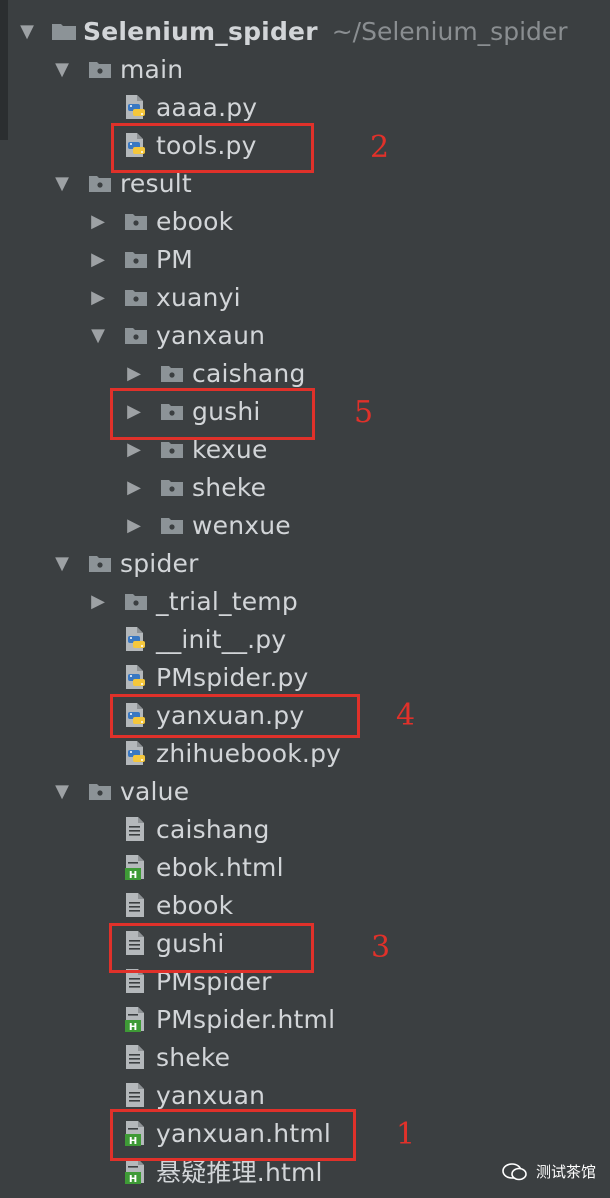 The height and width of the screenshot is (1198, 610). I want to click on folder-row: ▶ PM, so click(96, 259).